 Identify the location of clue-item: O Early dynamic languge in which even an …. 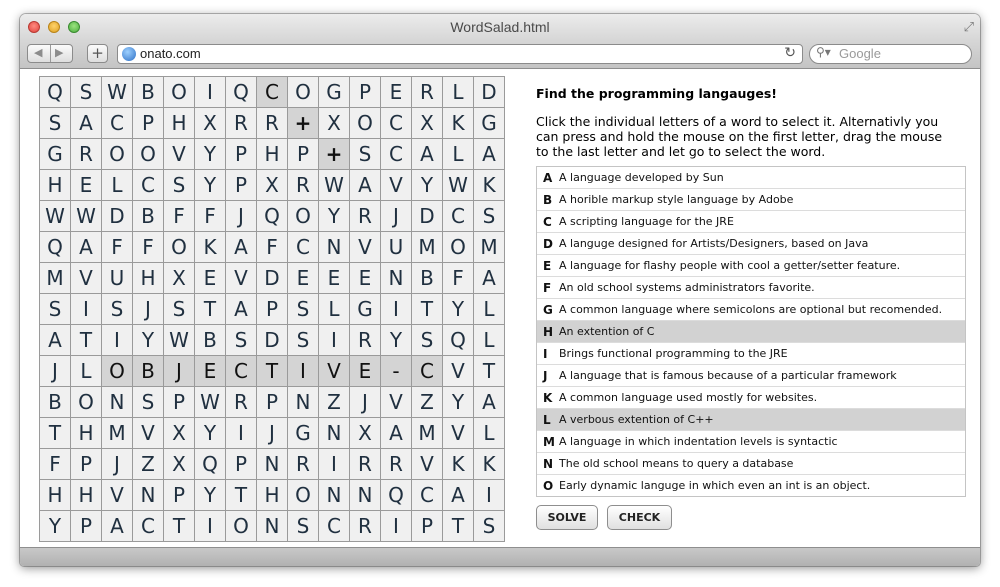
(751, 485).